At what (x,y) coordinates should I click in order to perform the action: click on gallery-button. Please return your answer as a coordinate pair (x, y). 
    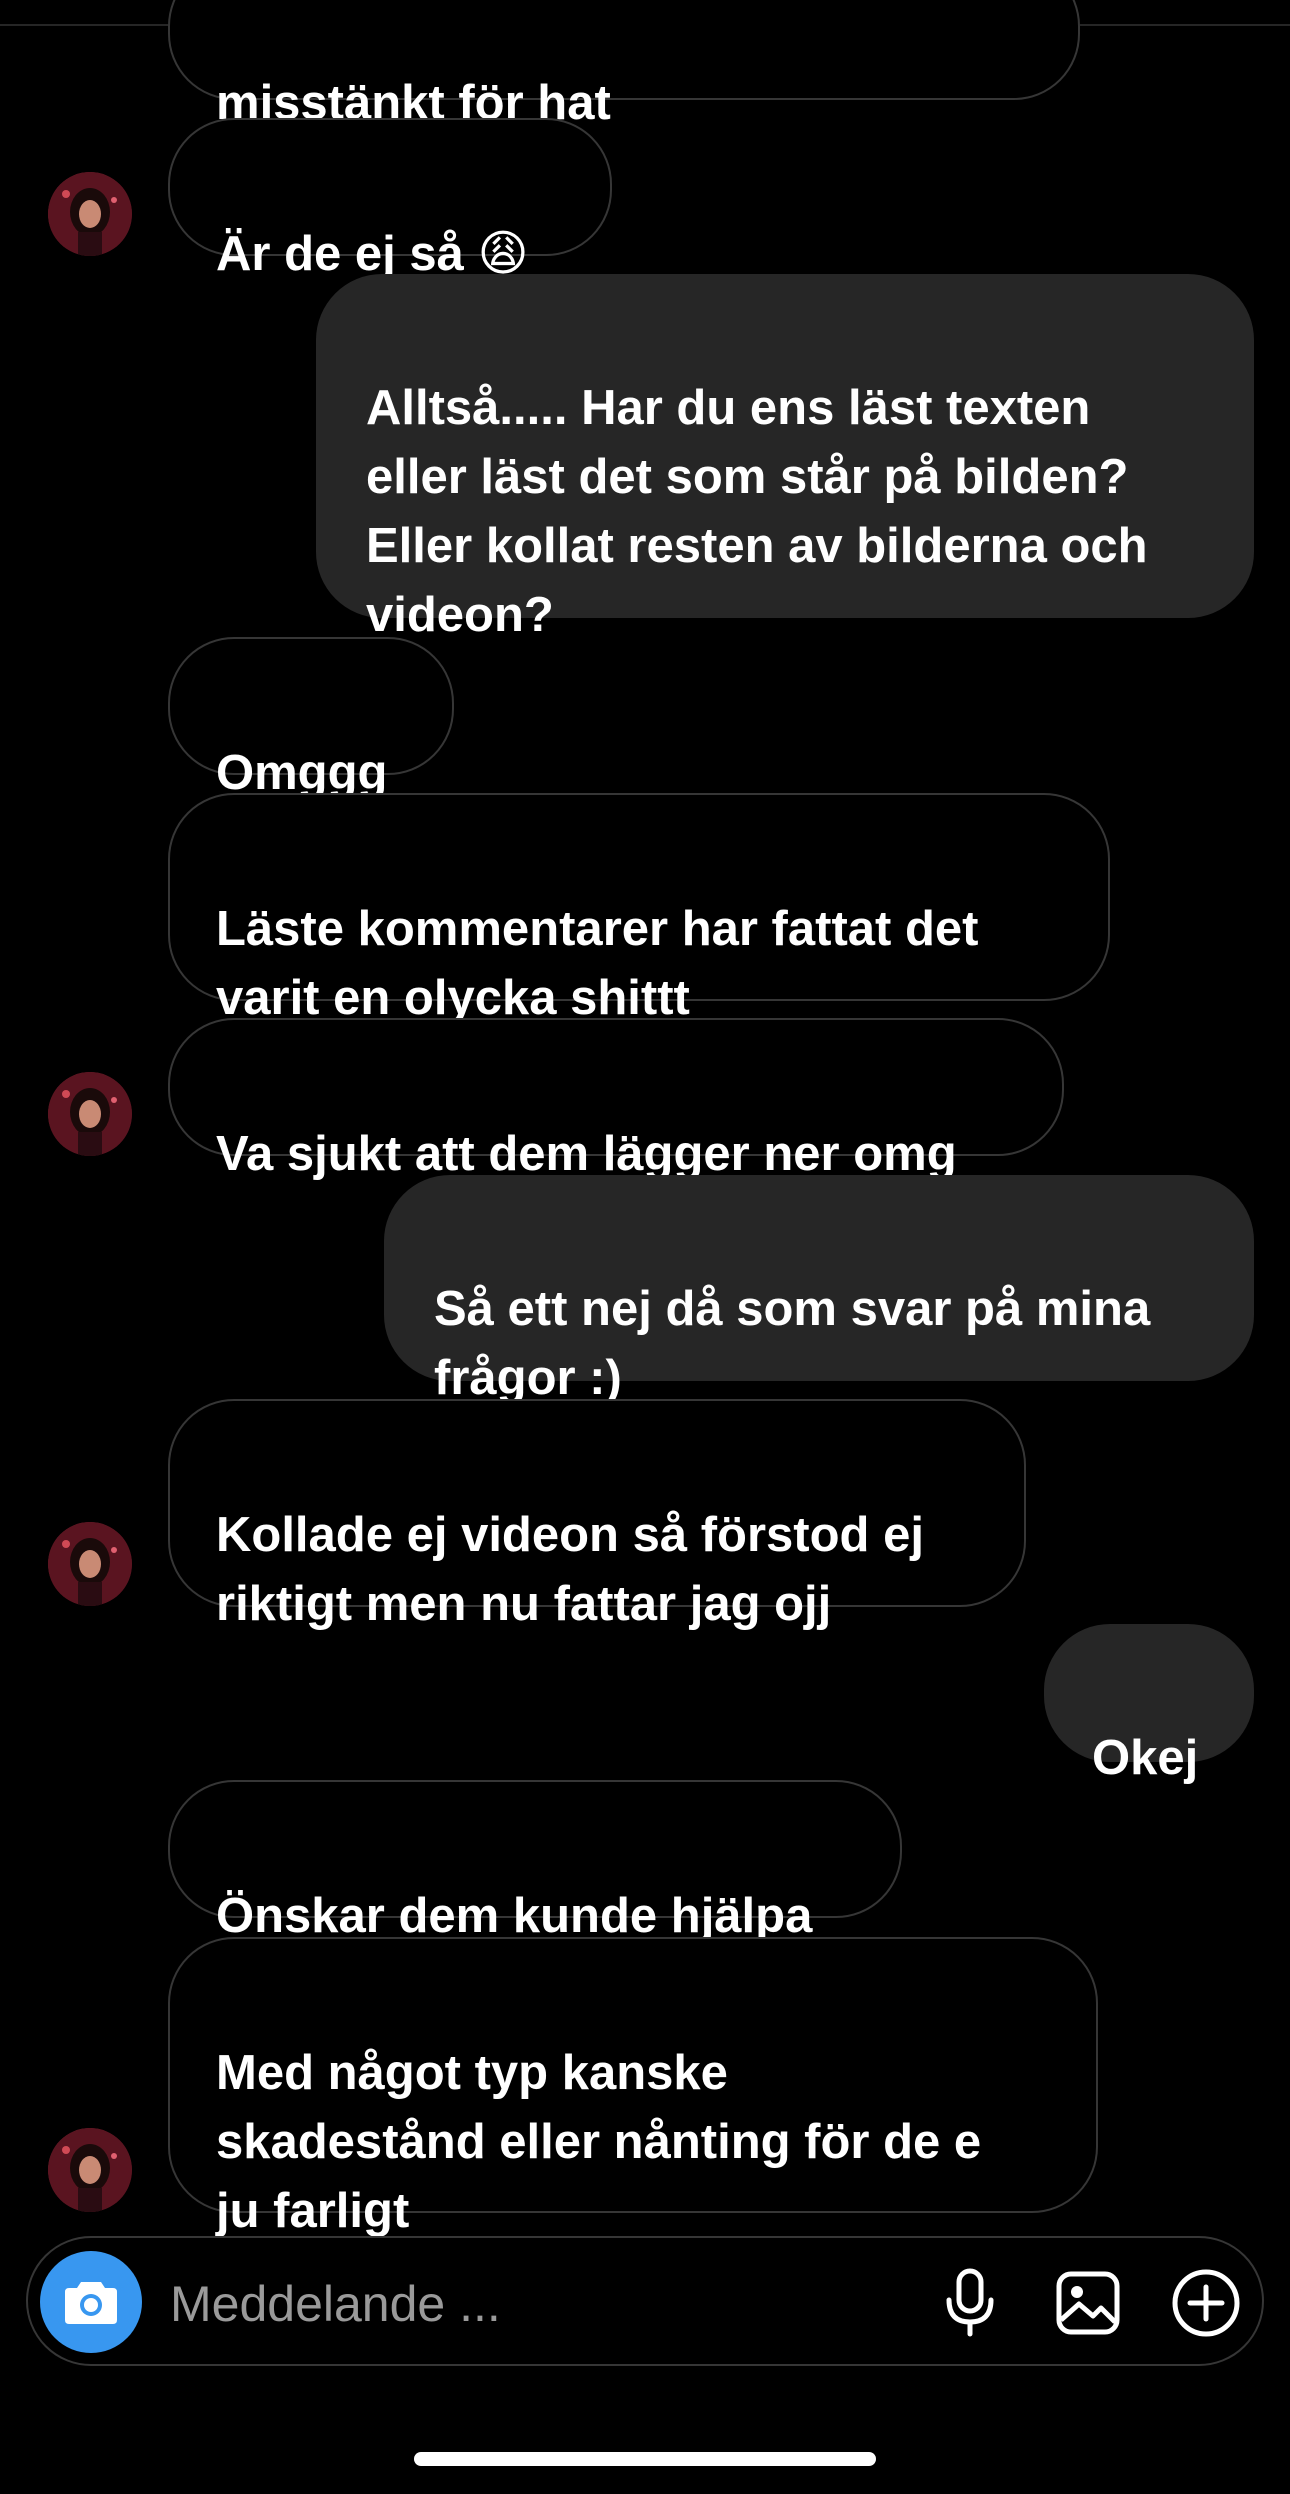
    Looking at the image, I should click on (1088, 2303).